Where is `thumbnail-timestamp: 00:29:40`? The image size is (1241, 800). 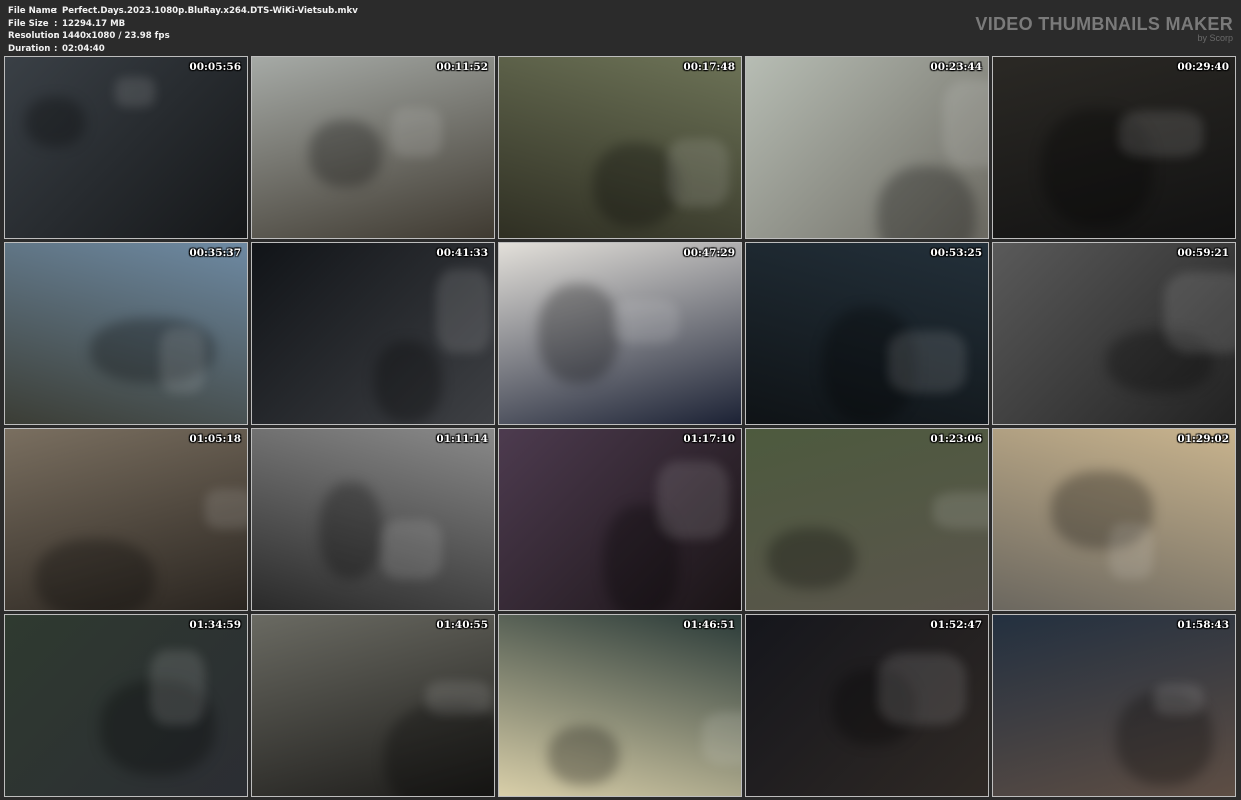 thumbnail-timestamp: 00:29:40 is located at coordinates (1203, 67).